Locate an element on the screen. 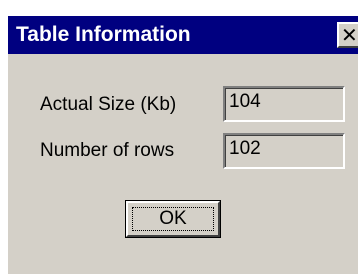  title-bar: Table Information ✕ is located at coordinates (183, 35).